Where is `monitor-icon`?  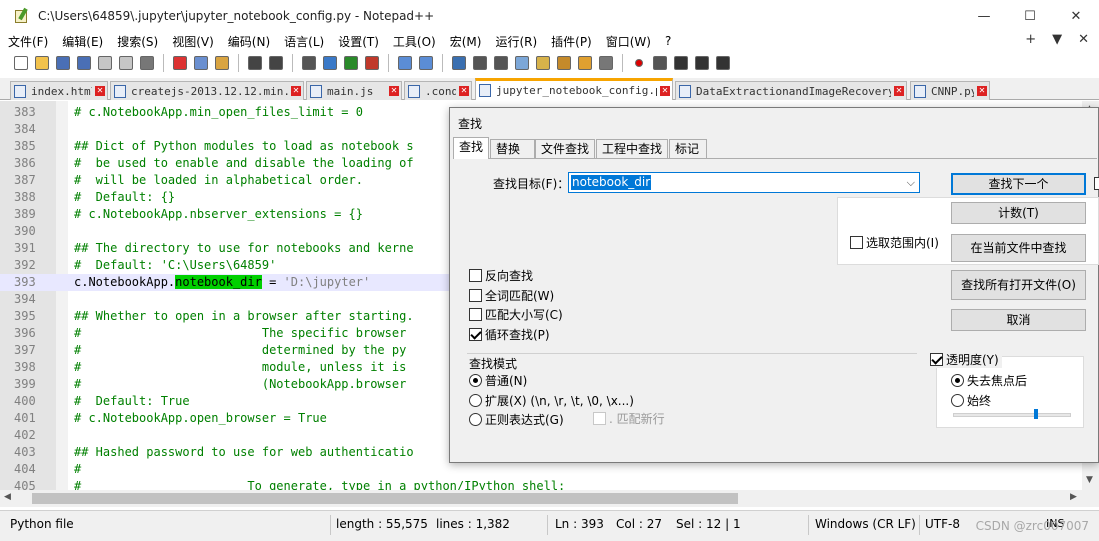 monitor-icon is located at coordinates (606, 63).